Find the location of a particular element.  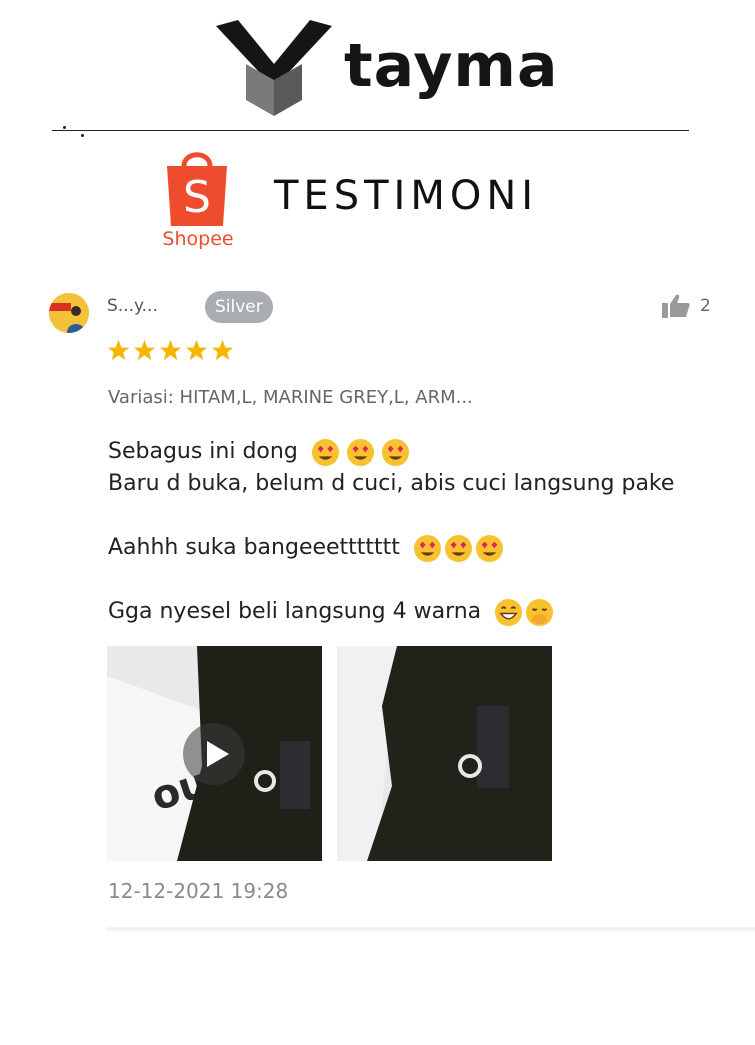

review-line: Sebagus ini dong is located at coordinates (418, 452).